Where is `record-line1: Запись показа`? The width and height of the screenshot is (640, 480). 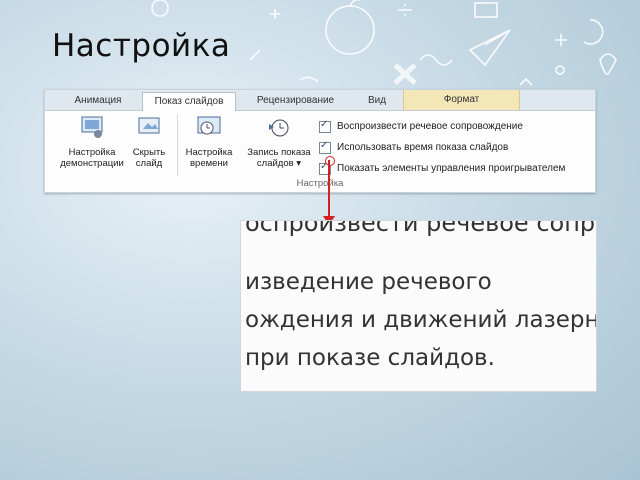
record-line1: Запись показа is located at coordinates (279, 152).